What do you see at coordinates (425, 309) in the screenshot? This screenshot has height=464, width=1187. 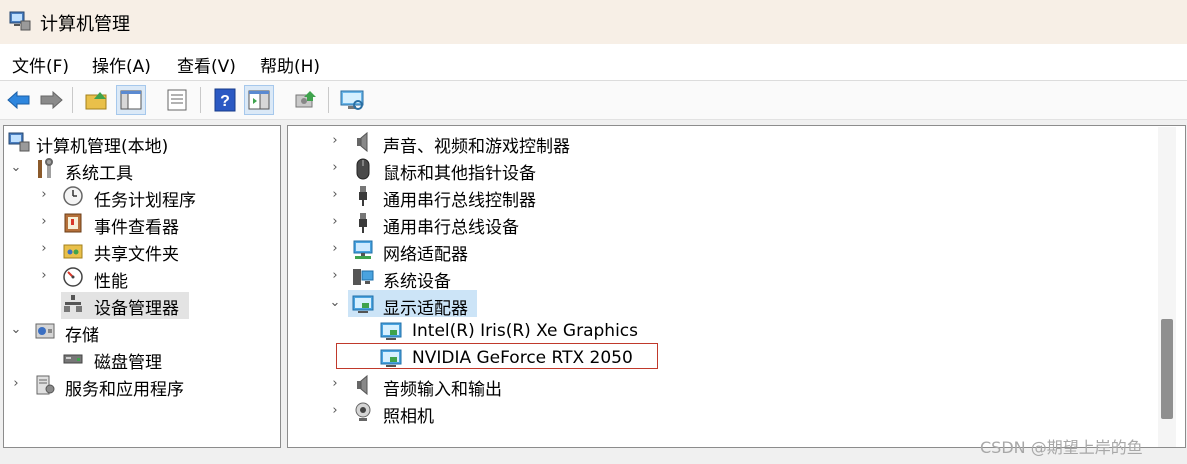 I see `device-category-label: 显示适配器` at bounding box center [425, 309].